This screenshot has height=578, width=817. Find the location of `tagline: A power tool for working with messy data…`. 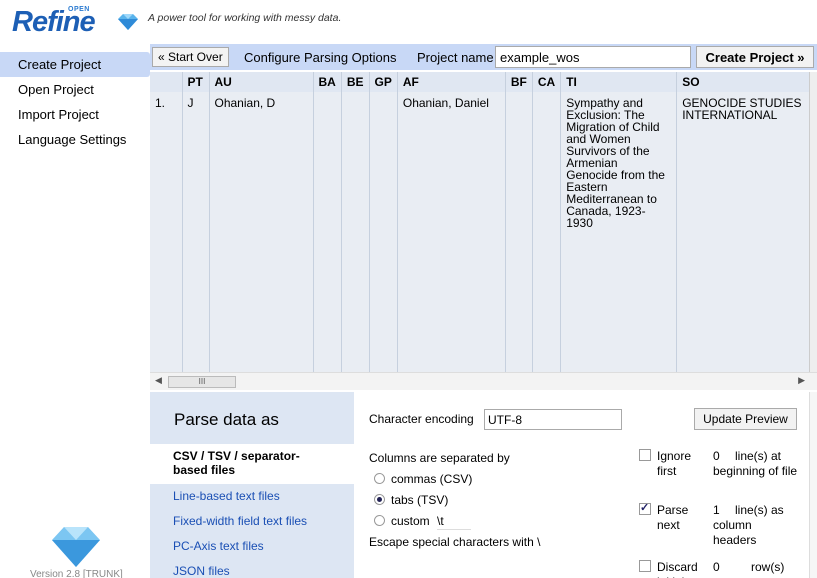

tagline: A power tool for working with messy data… is located at coordinates (245, 18).